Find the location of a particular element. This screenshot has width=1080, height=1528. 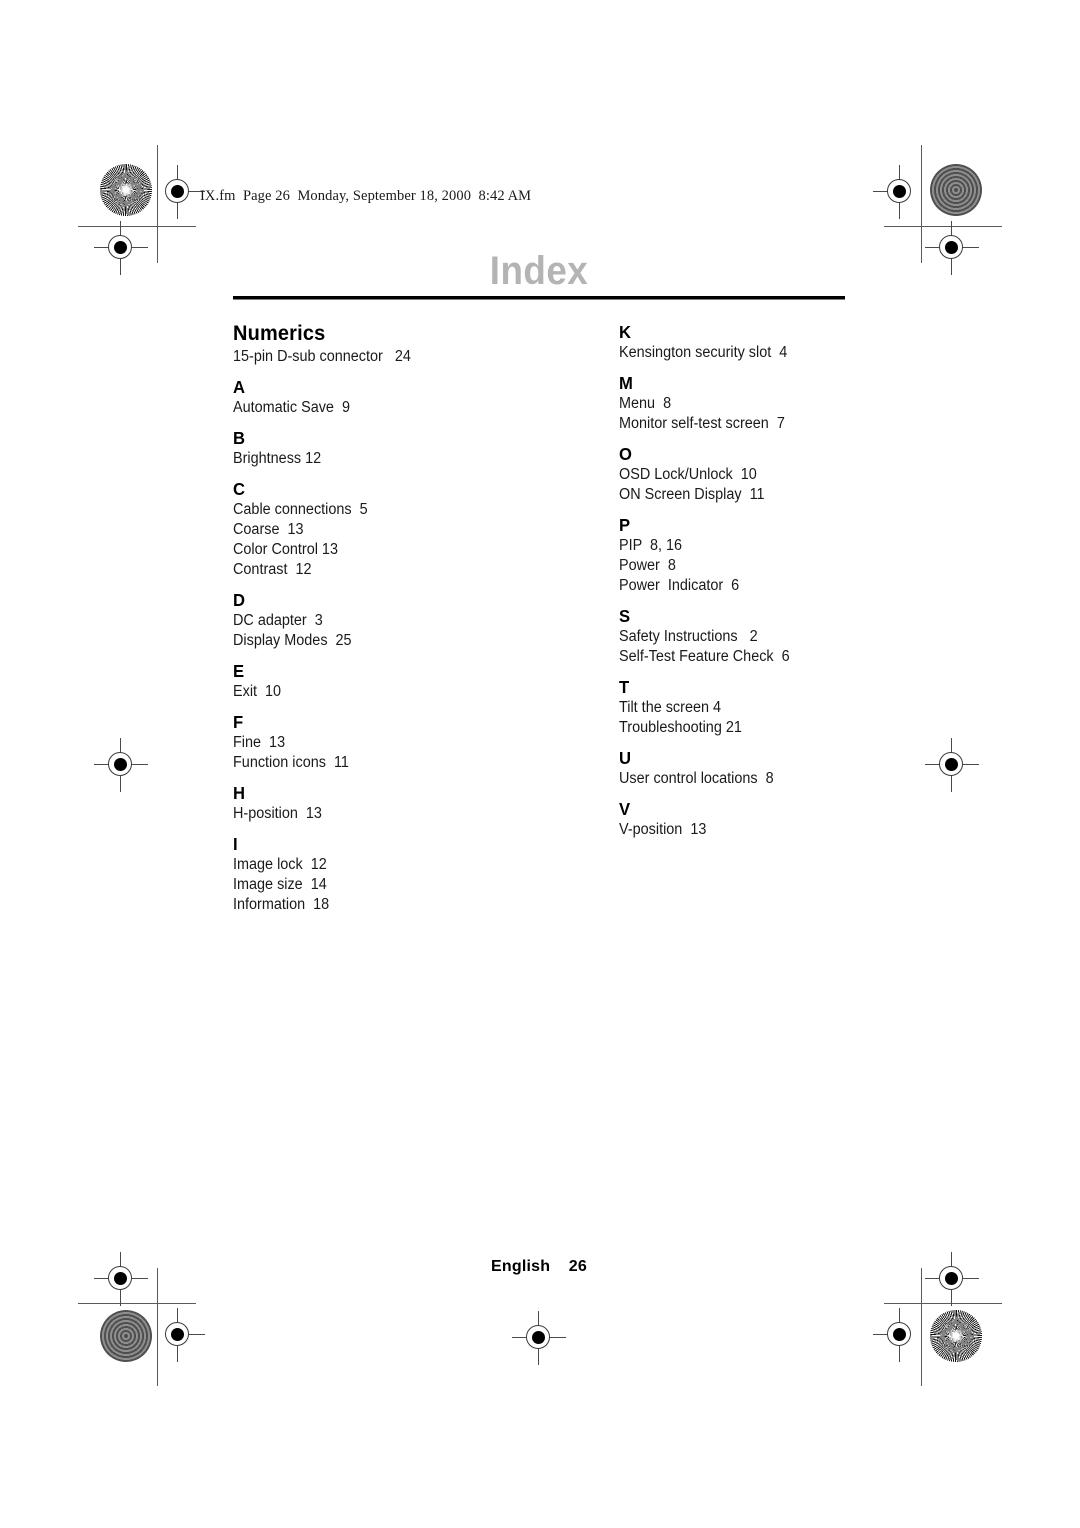

index-entry: PIP 8, 16 is located at coordinates (724, 546).